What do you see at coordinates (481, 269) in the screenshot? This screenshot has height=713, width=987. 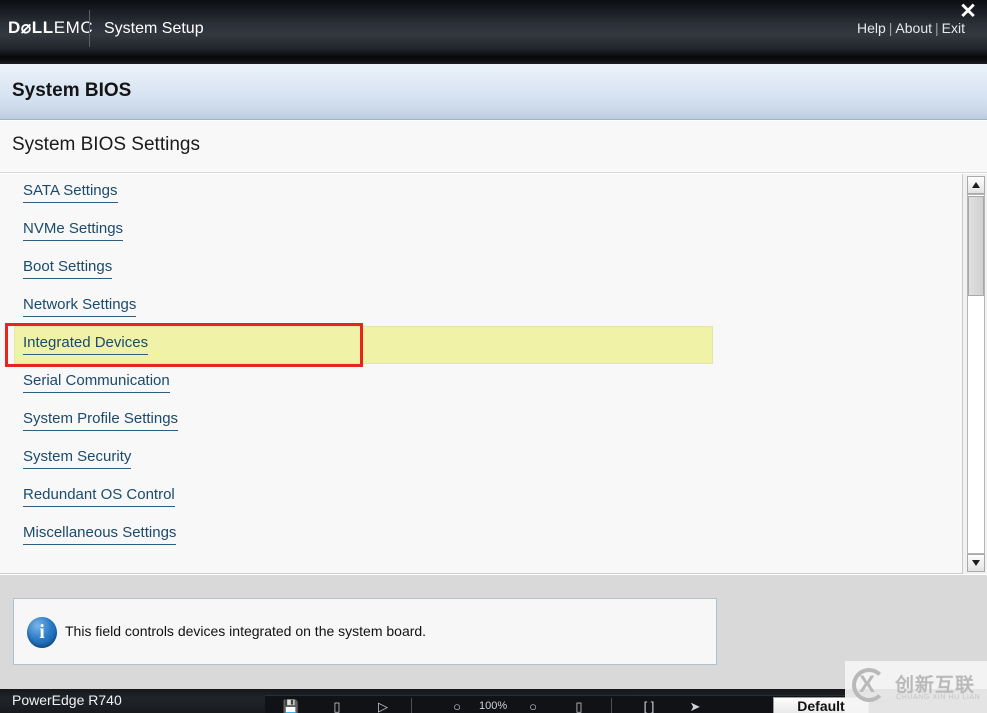 I see `menu-row: Boot Settings` at bounding box center [481, 269].